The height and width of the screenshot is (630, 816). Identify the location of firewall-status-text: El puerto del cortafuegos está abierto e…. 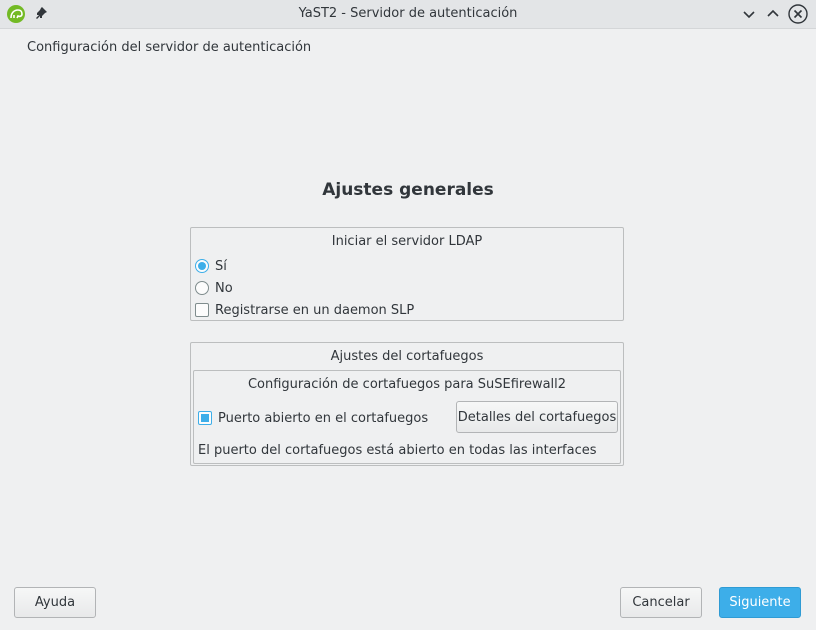
(397, 450).